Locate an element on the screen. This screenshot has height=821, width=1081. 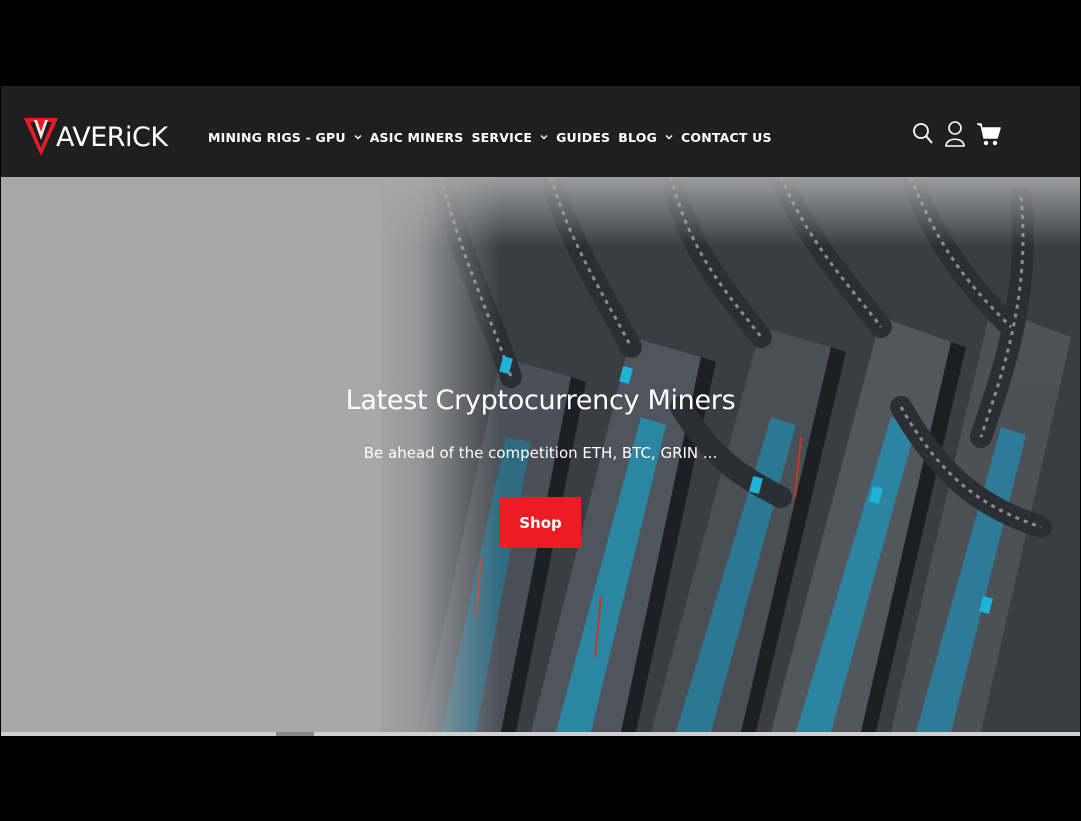
nav-item-service: SERVICE is located at coordinates (509, 137).